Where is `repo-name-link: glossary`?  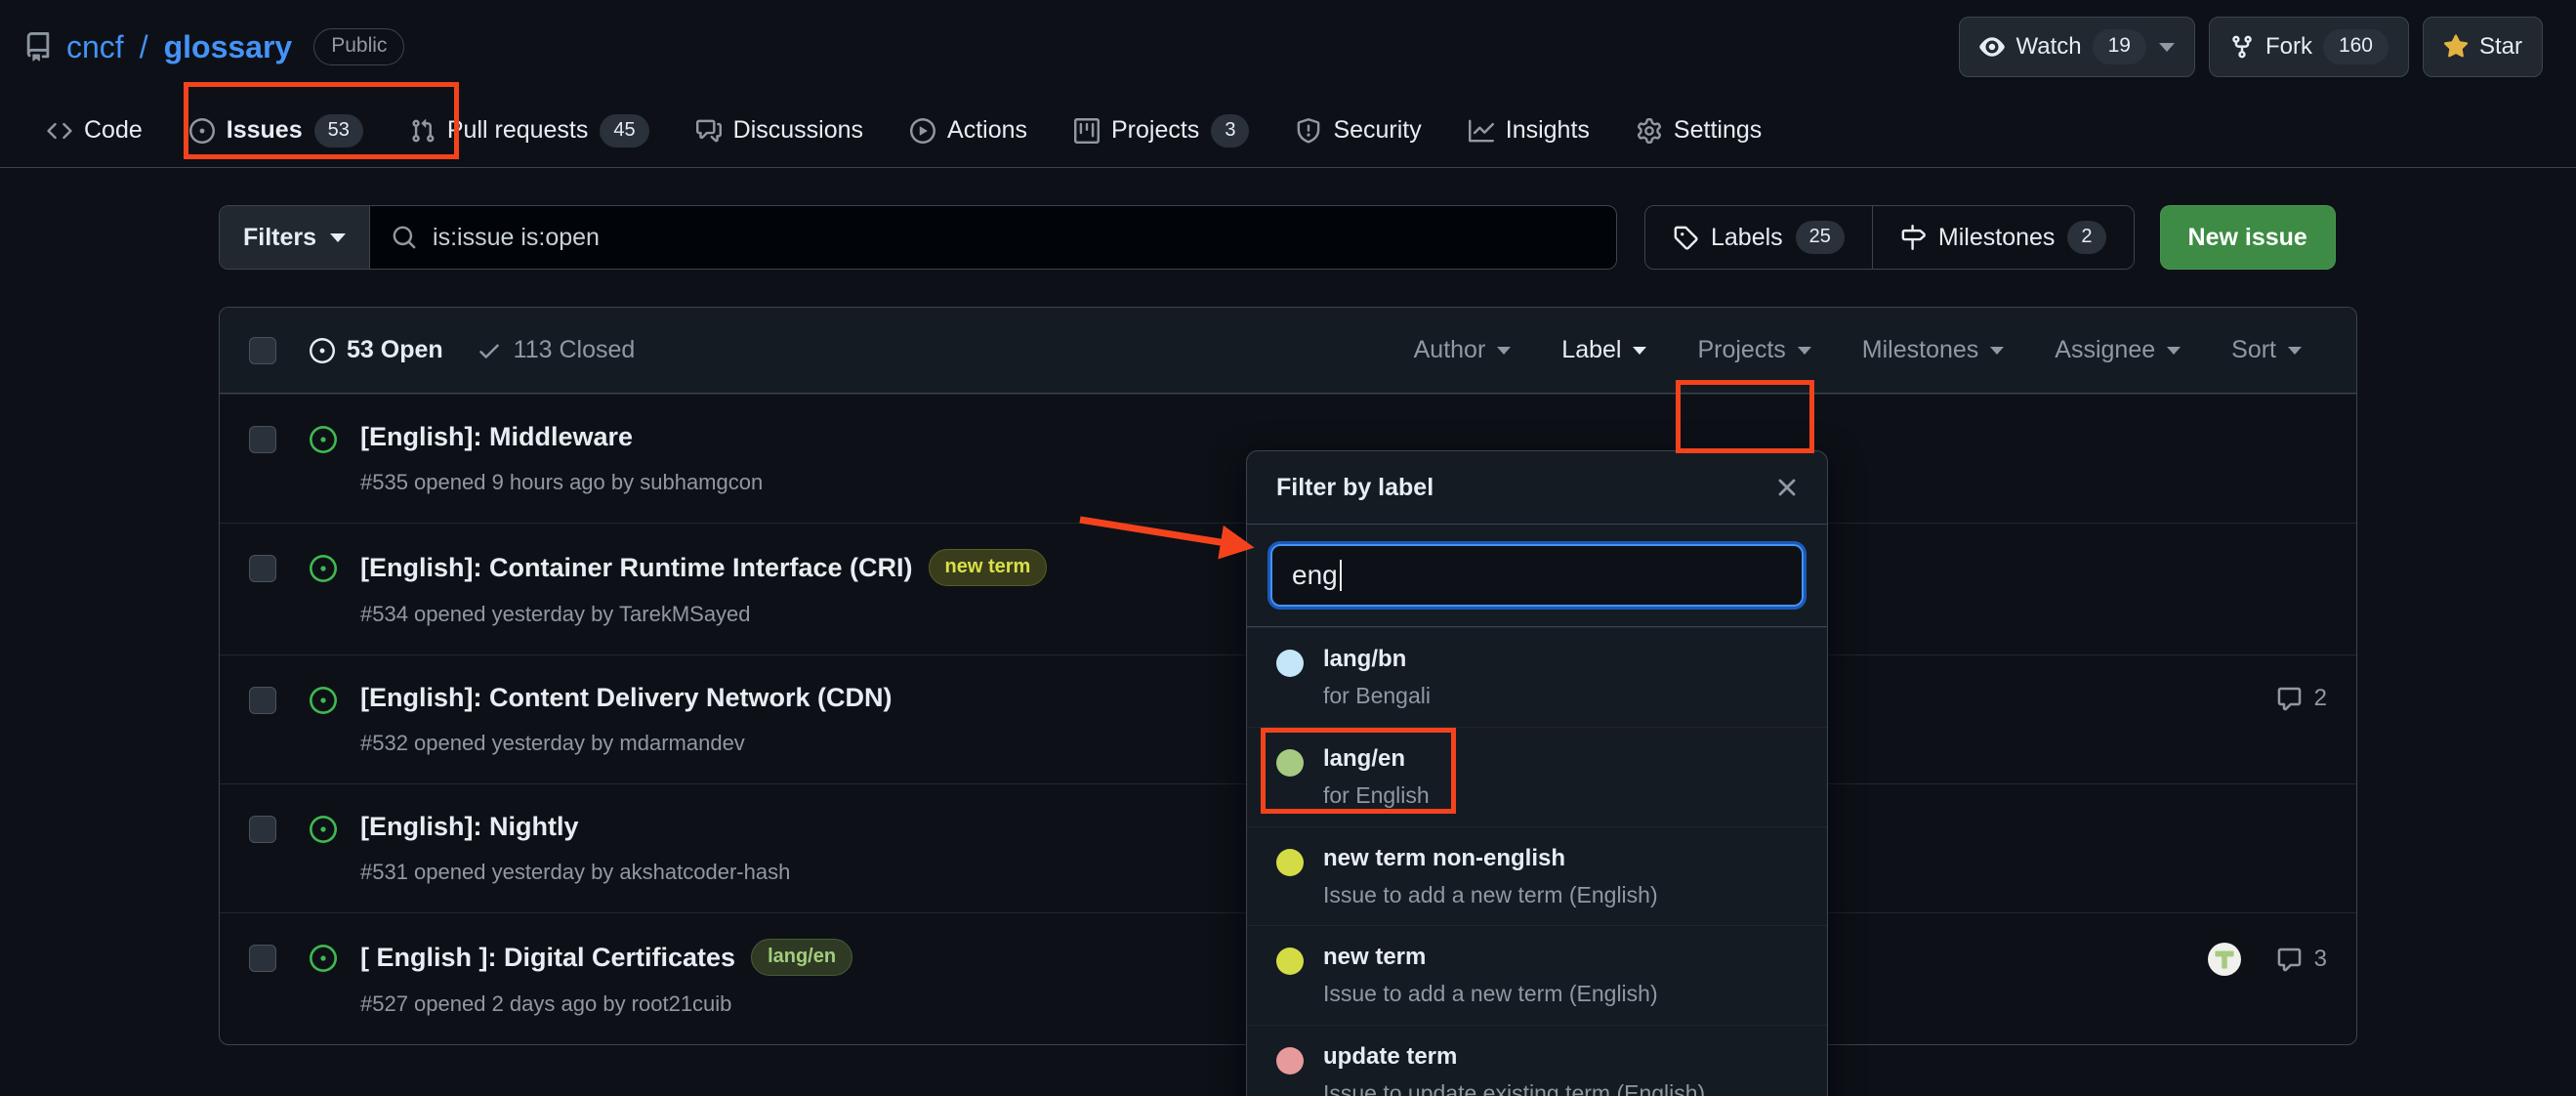
repo-name-link: glossary is located at coordinates (228, 47).